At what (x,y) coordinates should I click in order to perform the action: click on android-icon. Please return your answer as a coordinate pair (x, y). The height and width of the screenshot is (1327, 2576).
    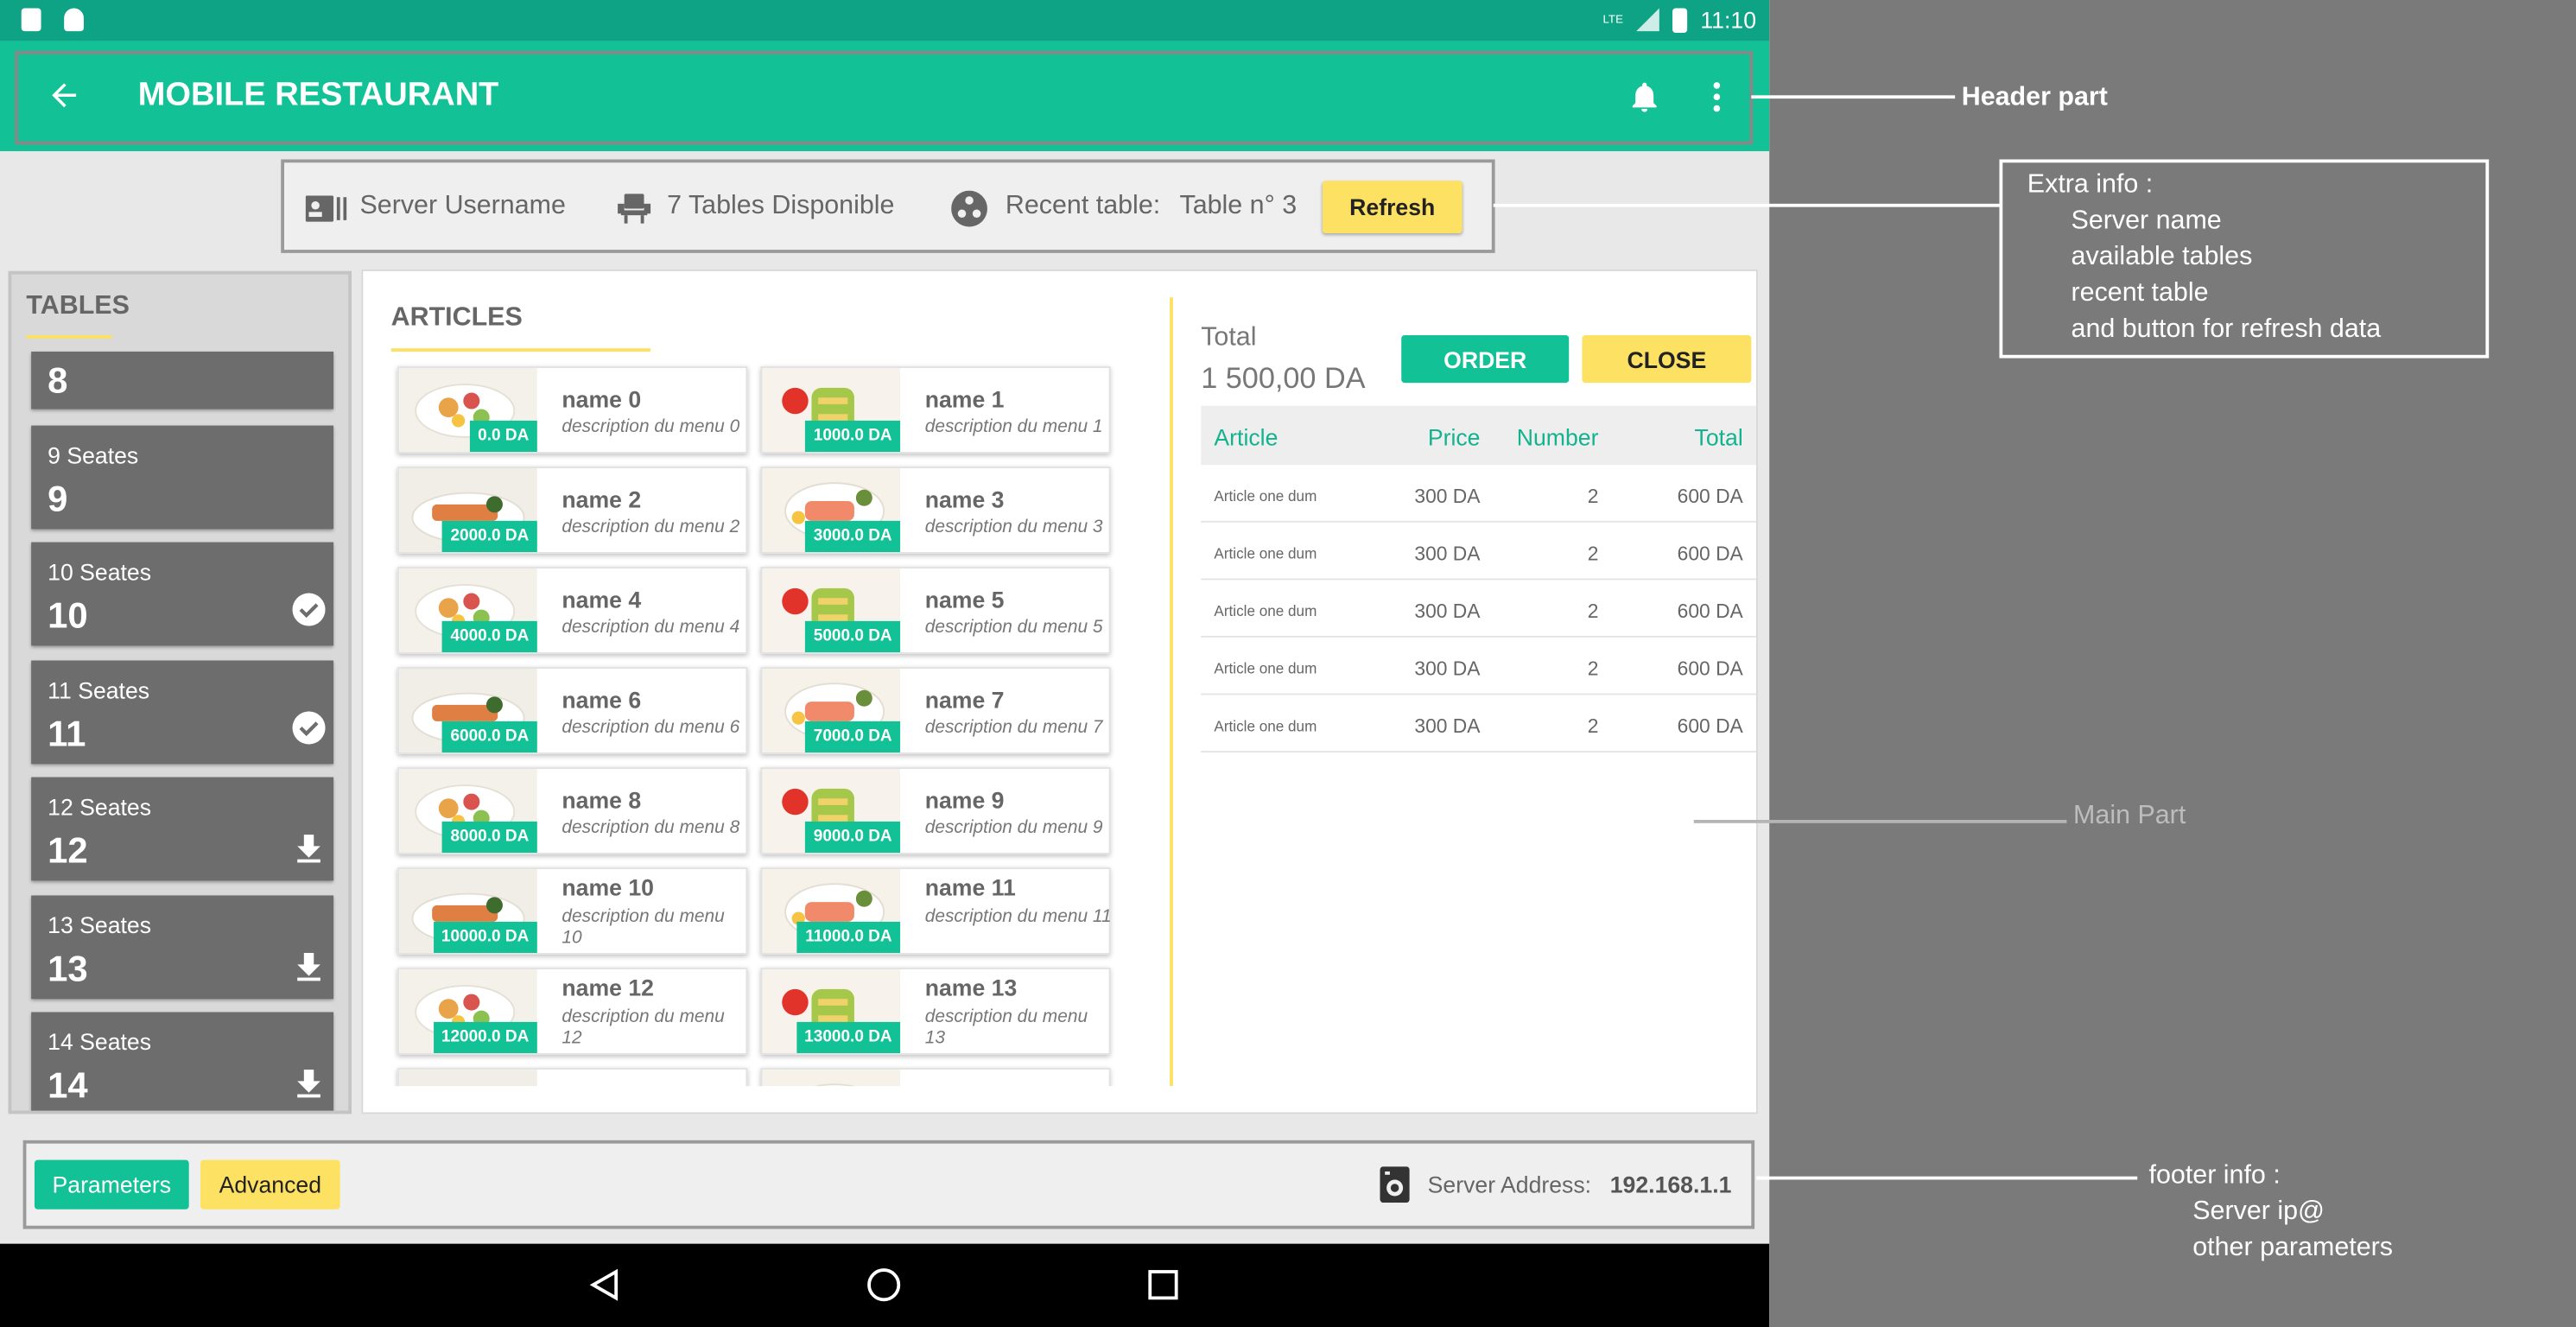
    Looking at the image, I should click on (74, 20).